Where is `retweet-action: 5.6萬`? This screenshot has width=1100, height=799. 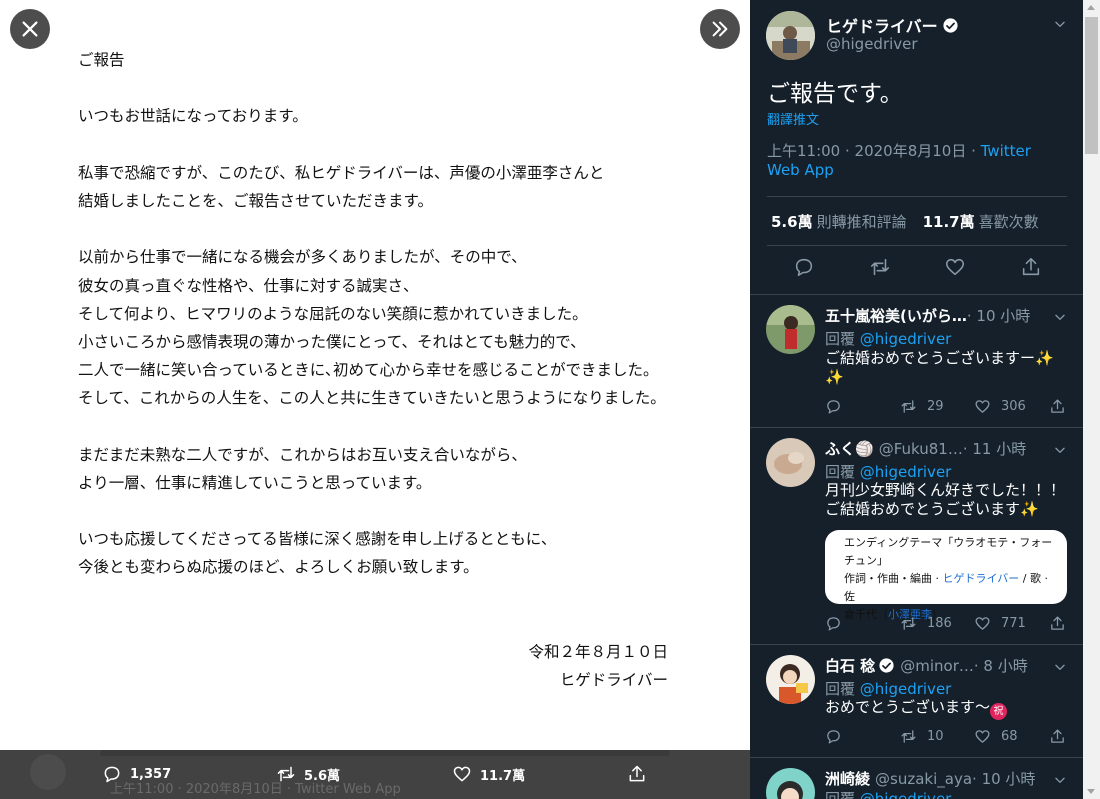
retweet-action: 5.6萬 is located at coordinates (308, 774).